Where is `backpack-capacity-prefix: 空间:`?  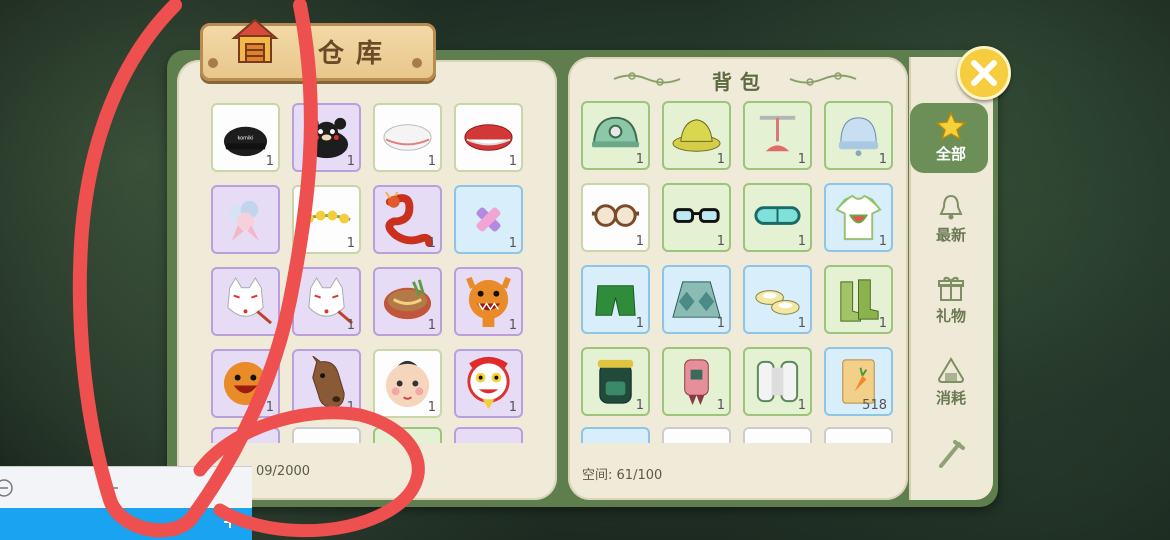
backpack-capacity-prefix: 空间: is located at coordinates (597, 475).